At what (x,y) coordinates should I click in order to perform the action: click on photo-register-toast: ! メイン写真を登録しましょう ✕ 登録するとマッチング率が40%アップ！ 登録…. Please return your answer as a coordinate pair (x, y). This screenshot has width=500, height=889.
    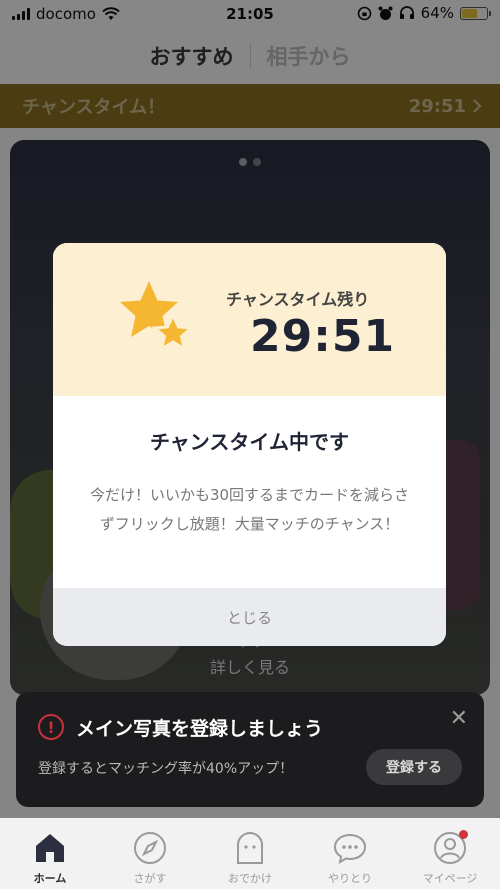
    Looking at the image, I should click on (250, 749).